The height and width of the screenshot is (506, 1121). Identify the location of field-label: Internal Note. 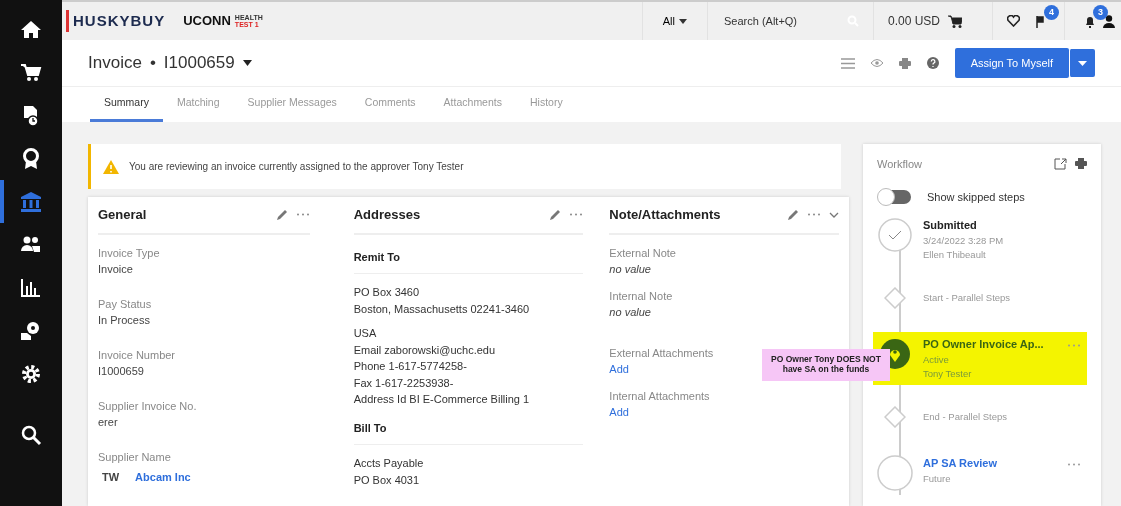
(641, 296).